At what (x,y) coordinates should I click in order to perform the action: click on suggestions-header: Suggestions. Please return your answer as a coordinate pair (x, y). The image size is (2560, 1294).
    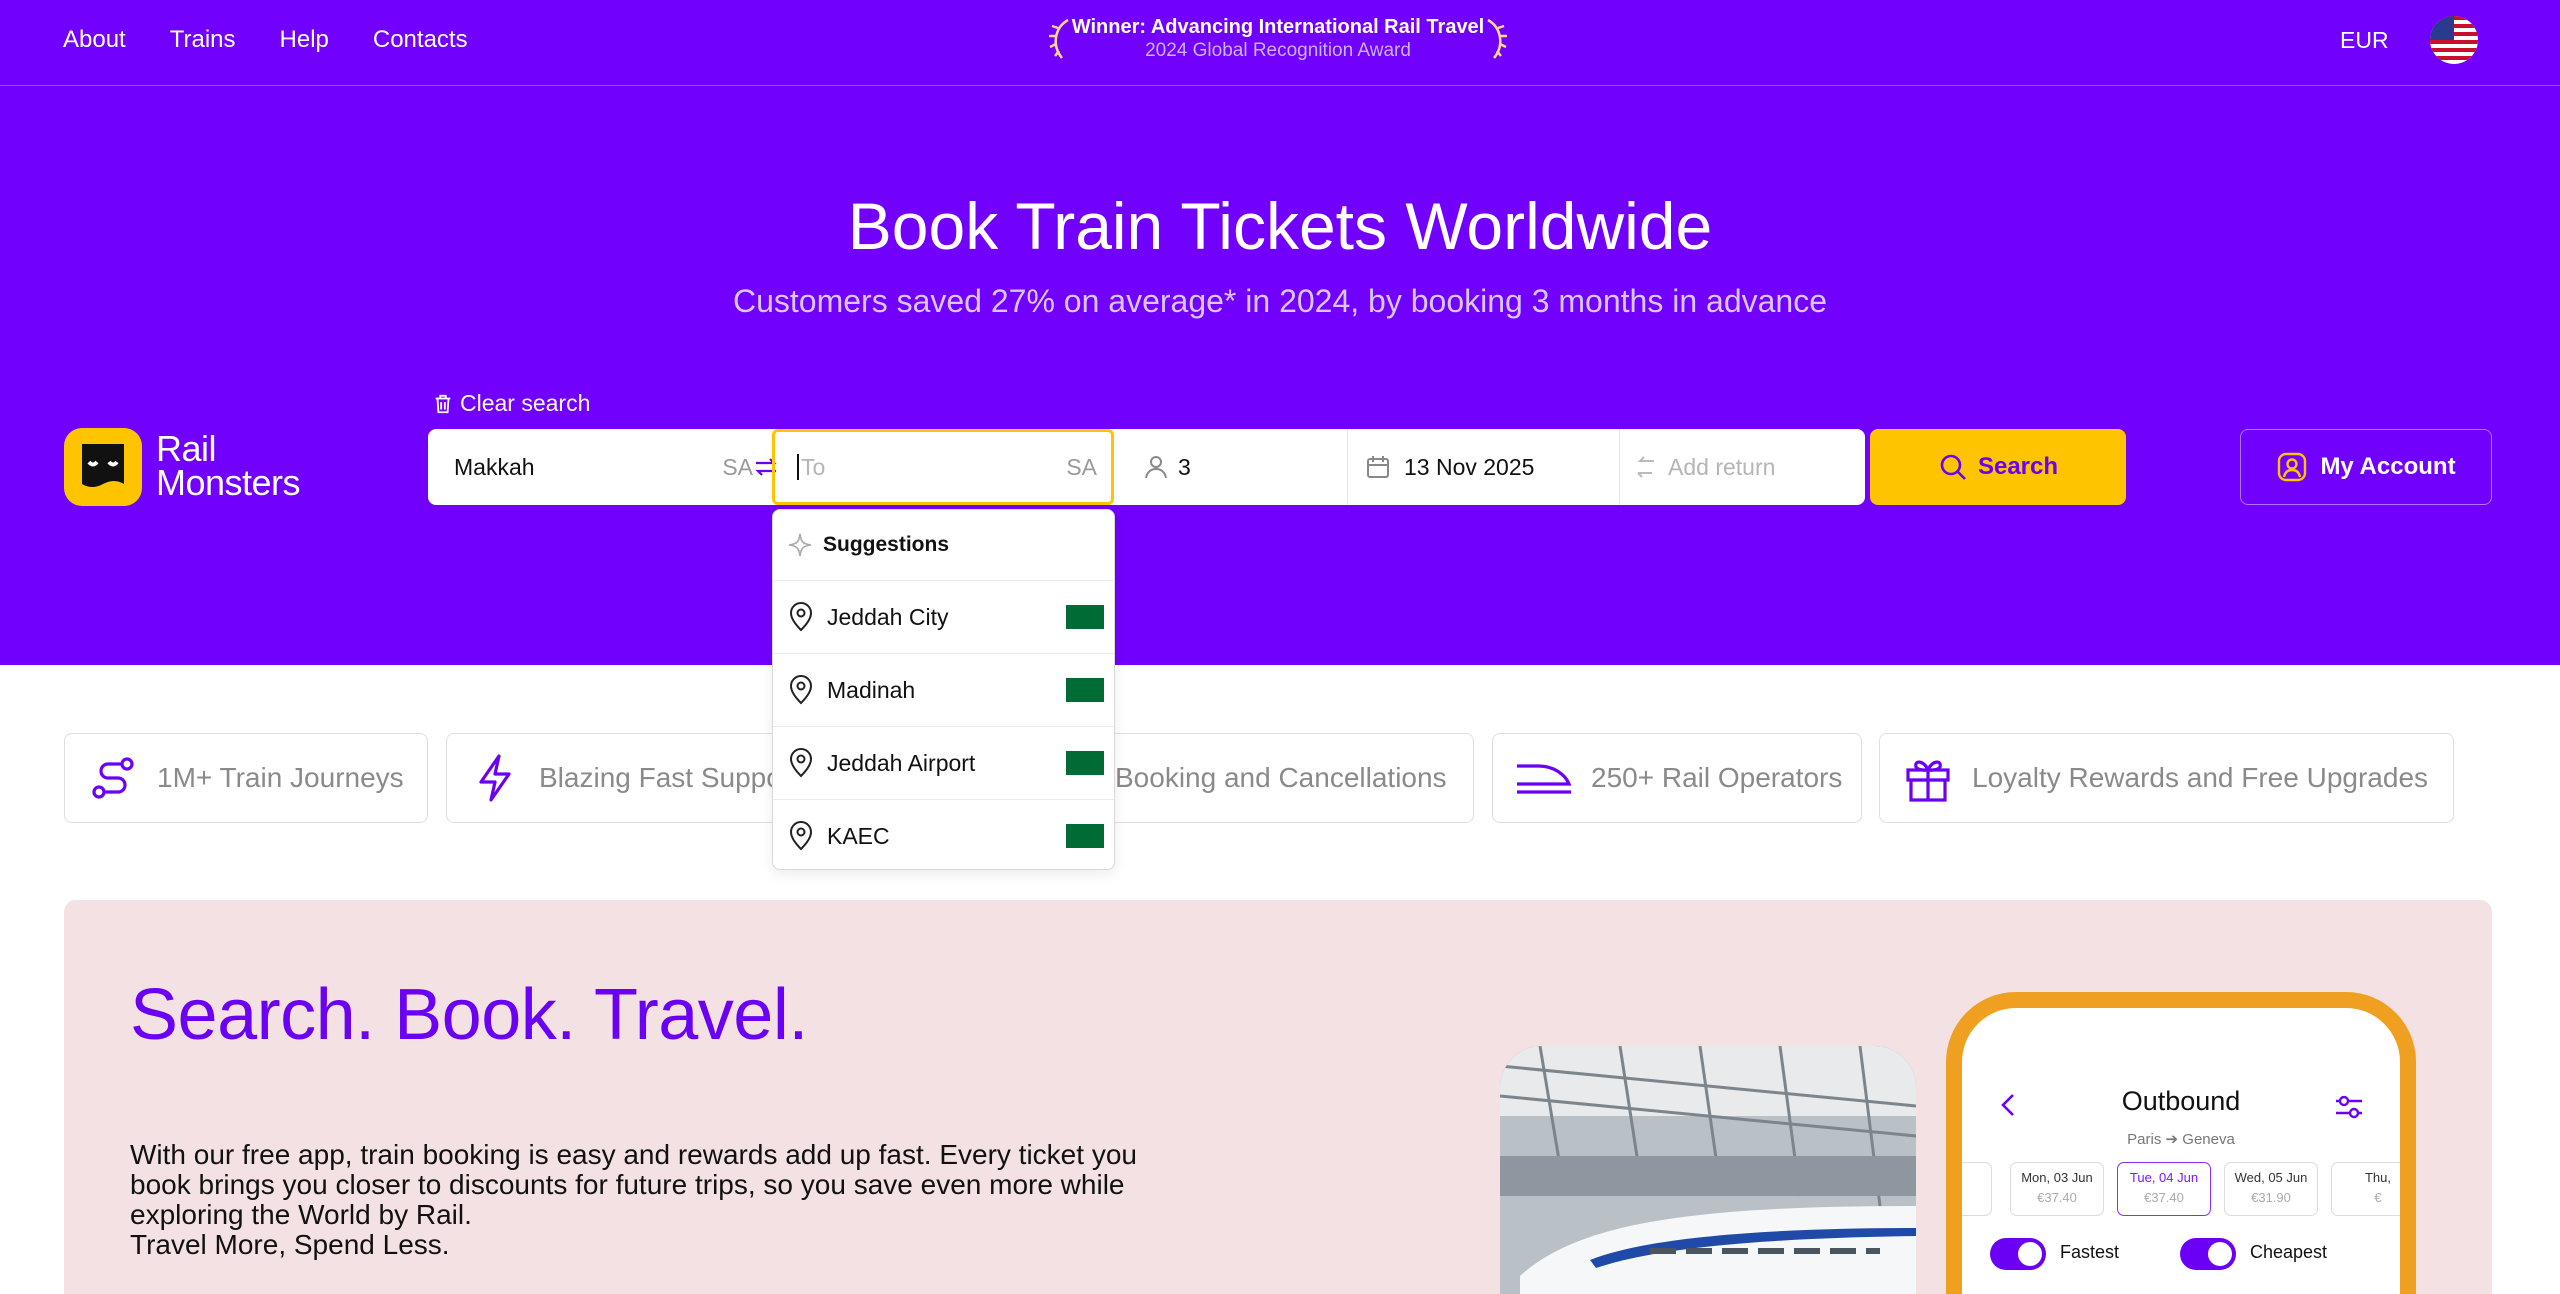
    Looking at the image, I should click on (943, 545).